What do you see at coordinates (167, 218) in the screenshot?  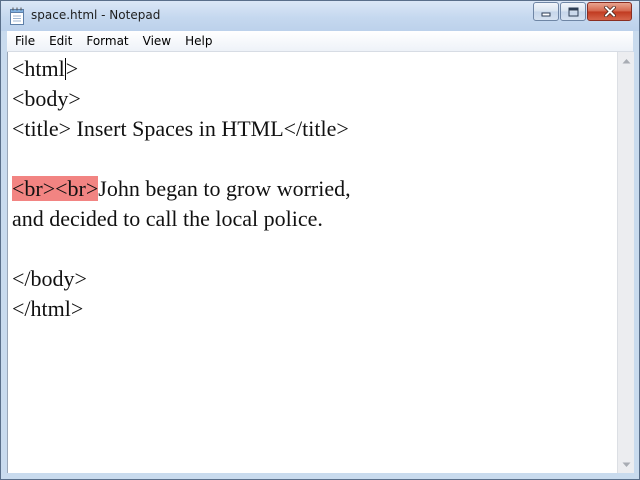 I see `editor-line: and decided to call the local police.` at bounding box center [167, 218].